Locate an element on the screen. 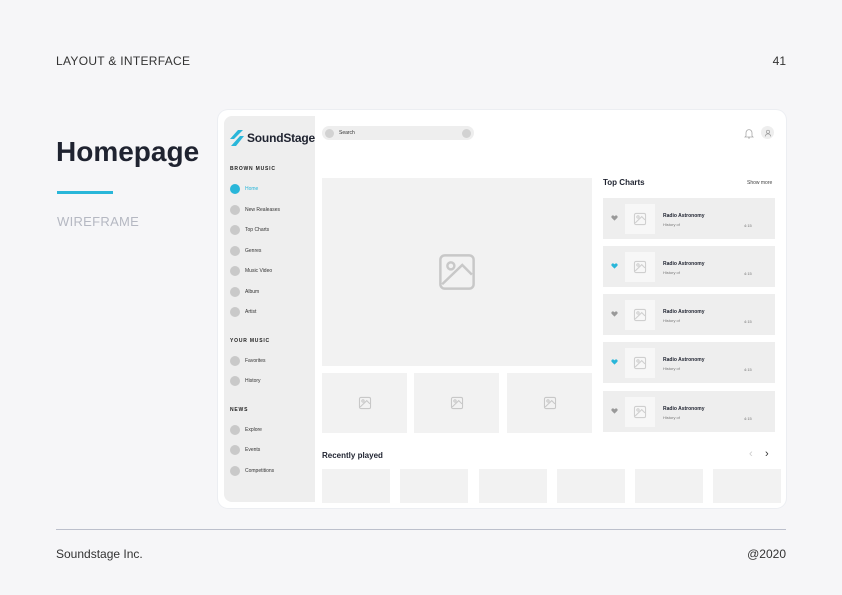  logo: SoundStage is located at coordinates (272, 138).